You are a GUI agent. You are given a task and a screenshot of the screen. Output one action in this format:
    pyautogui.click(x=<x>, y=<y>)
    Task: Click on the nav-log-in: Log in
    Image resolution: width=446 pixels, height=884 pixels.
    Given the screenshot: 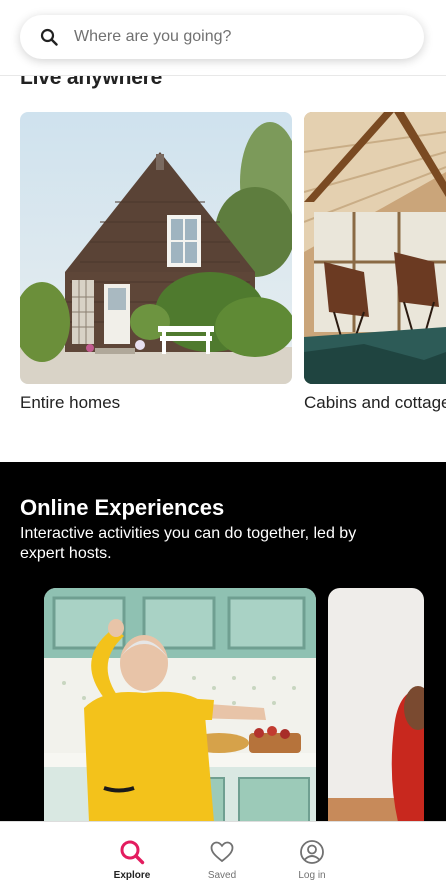 What is the action you would take?
    pyautogui.click(x=312, y=857)
    